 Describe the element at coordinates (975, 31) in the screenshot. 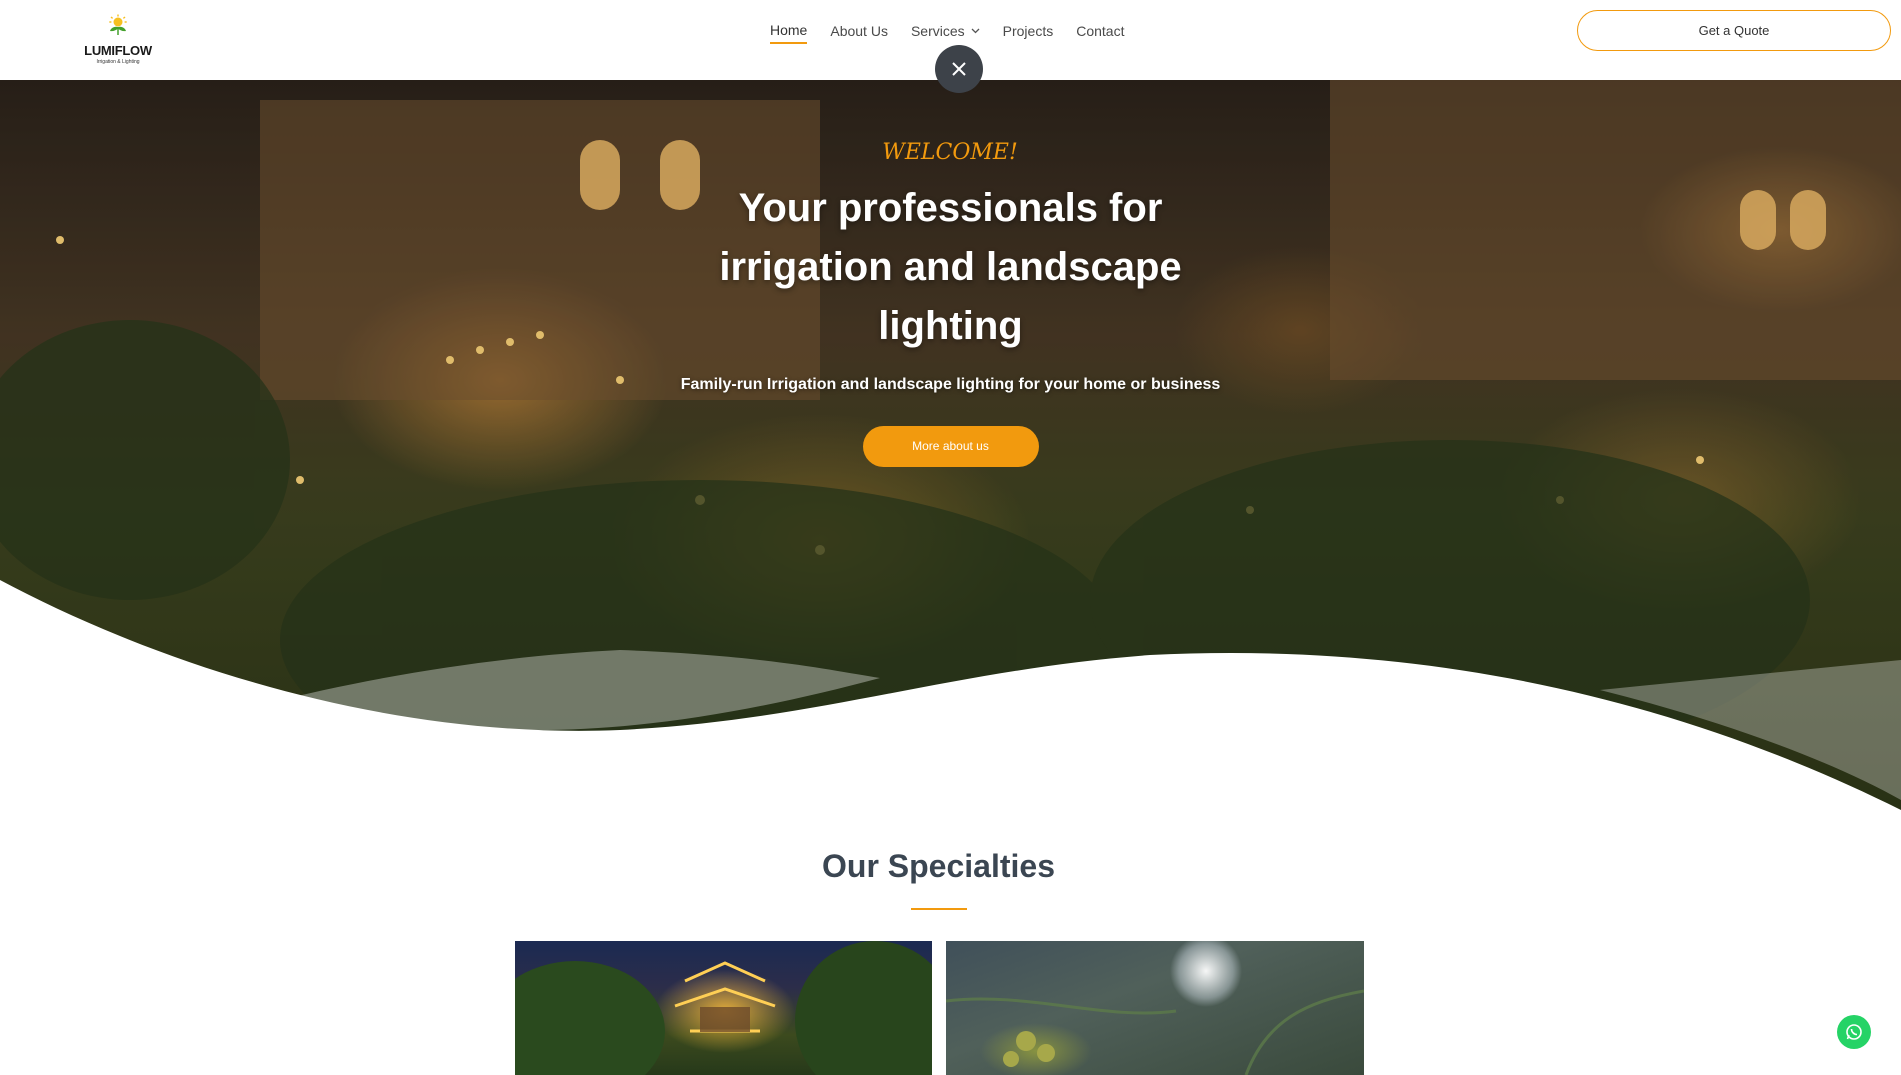

I see `chevron-down-icon` at that location.